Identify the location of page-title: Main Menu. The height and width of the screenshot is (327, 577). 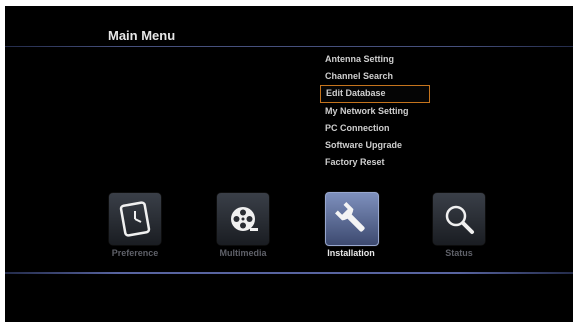
(142, 35).